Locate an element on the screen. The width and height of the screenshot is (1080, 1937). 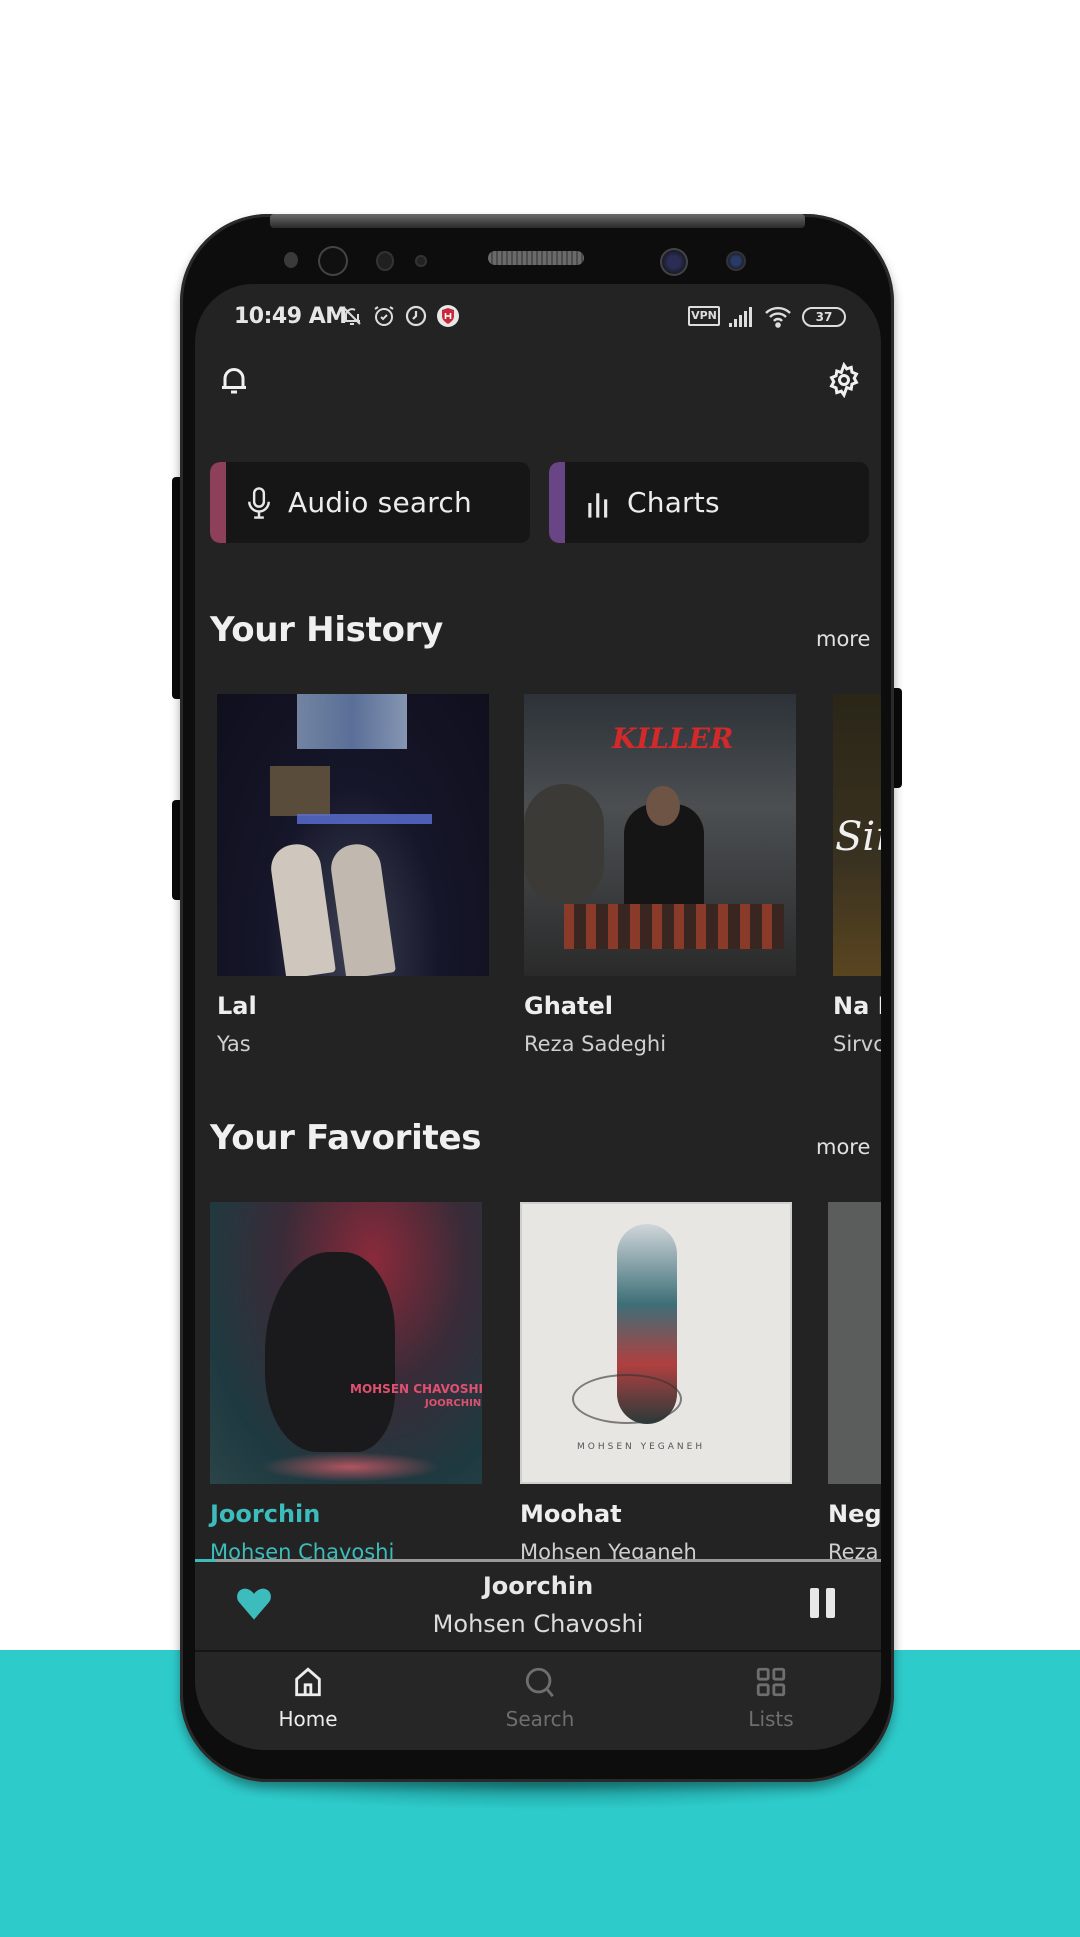
nav-search-label: Search is located at coordinates (540, 1719).